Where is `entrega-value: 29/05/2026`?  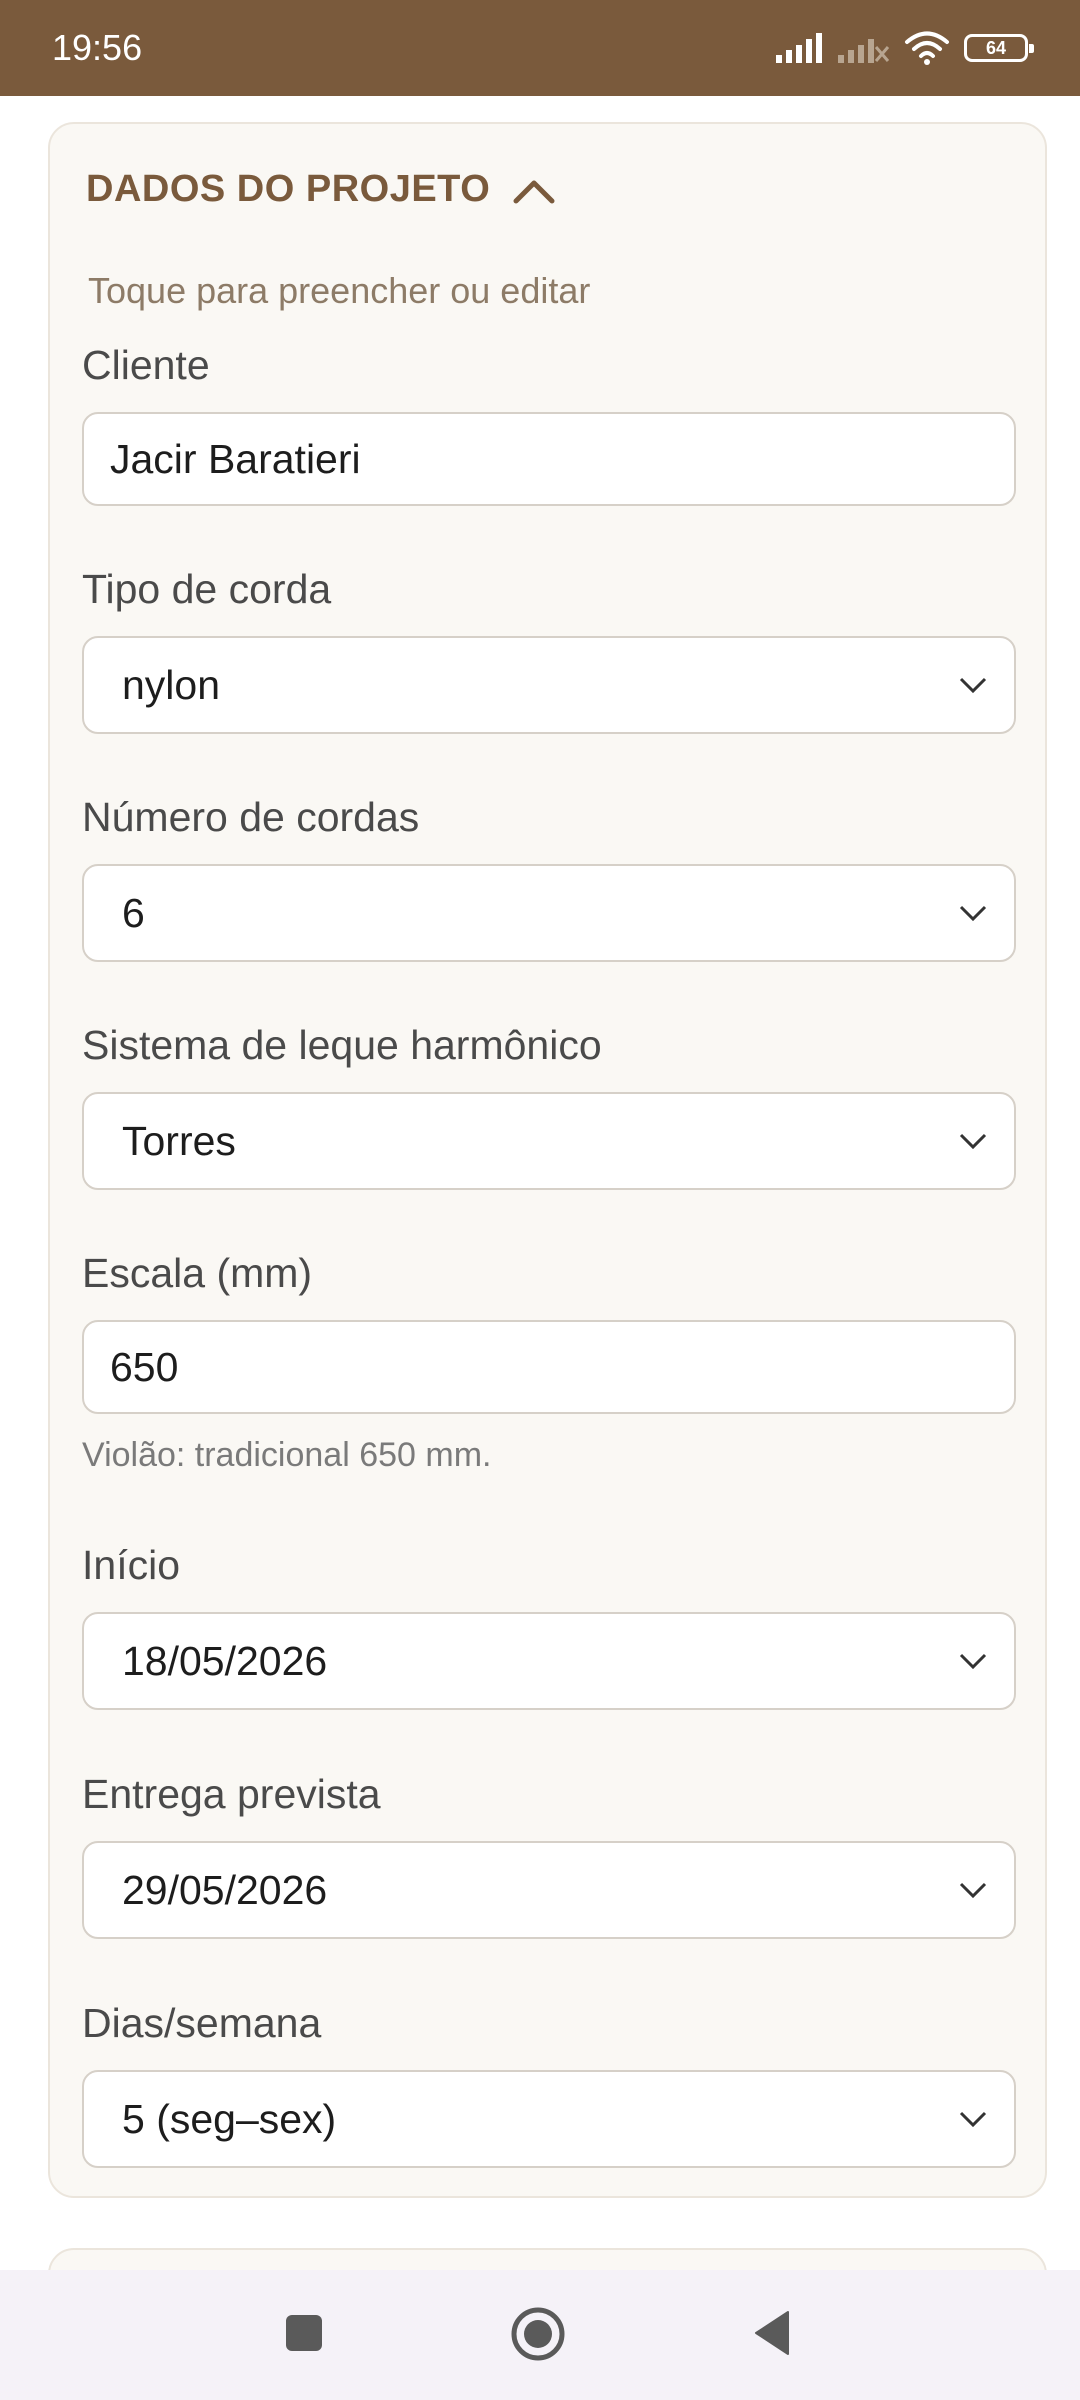 entrega-value: 29/05/2026 is located at coordinates (225, 1889).